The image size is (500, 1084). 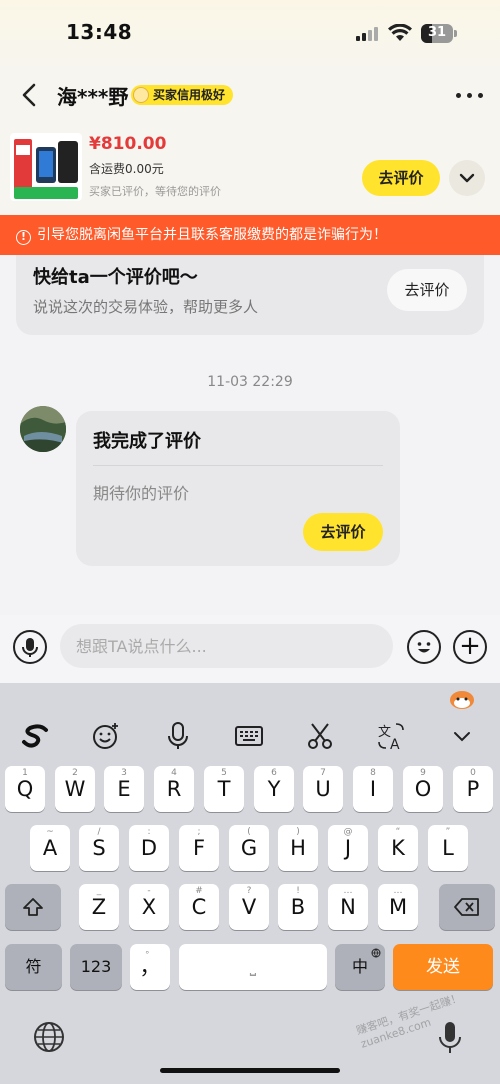 What do you see at coordinates (470, 647) in the screenshot?
I see `plus-icon: +` at bounding box center [470, 647].